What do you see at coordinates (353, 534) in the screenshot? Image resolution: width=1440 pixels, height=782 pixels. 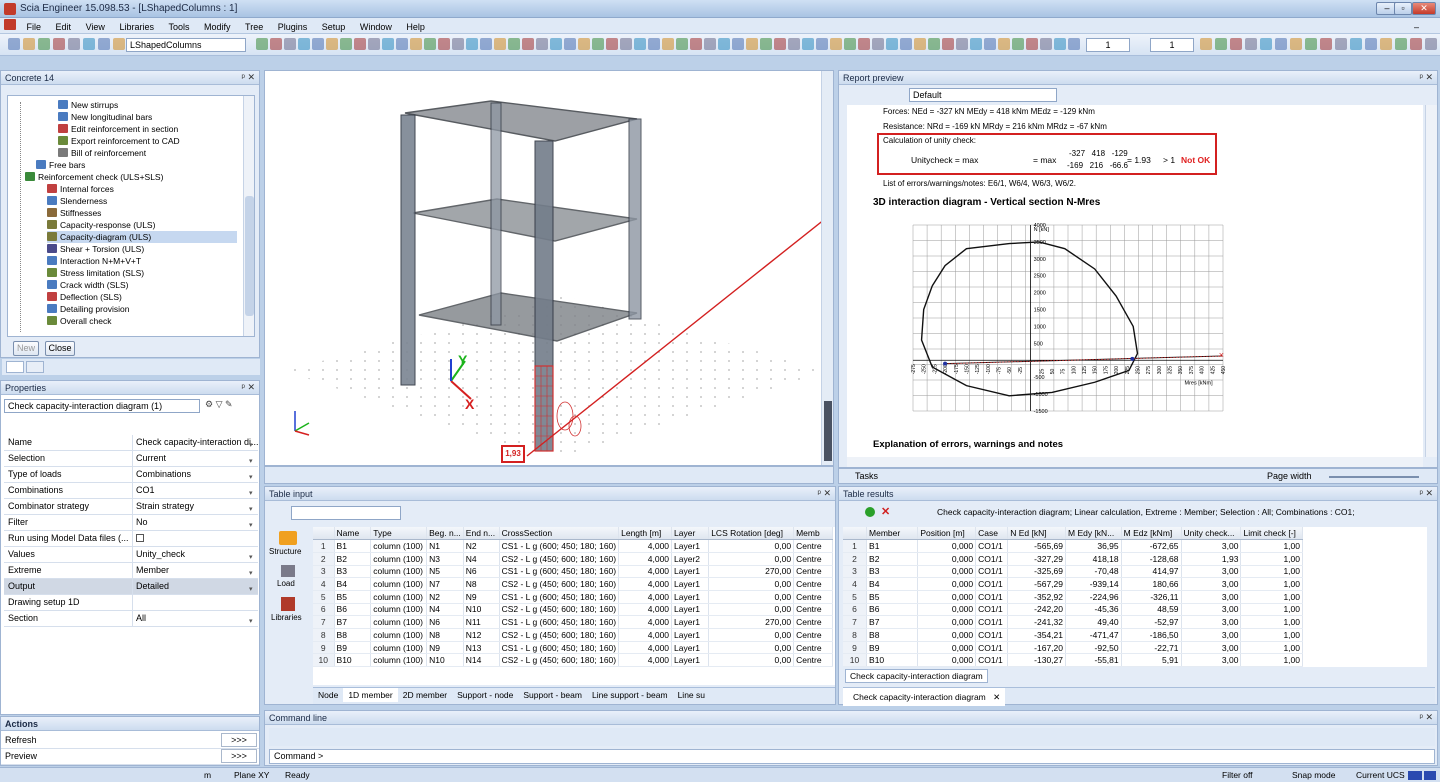 I see `column-header: Name` at bounding box center [353, 534].